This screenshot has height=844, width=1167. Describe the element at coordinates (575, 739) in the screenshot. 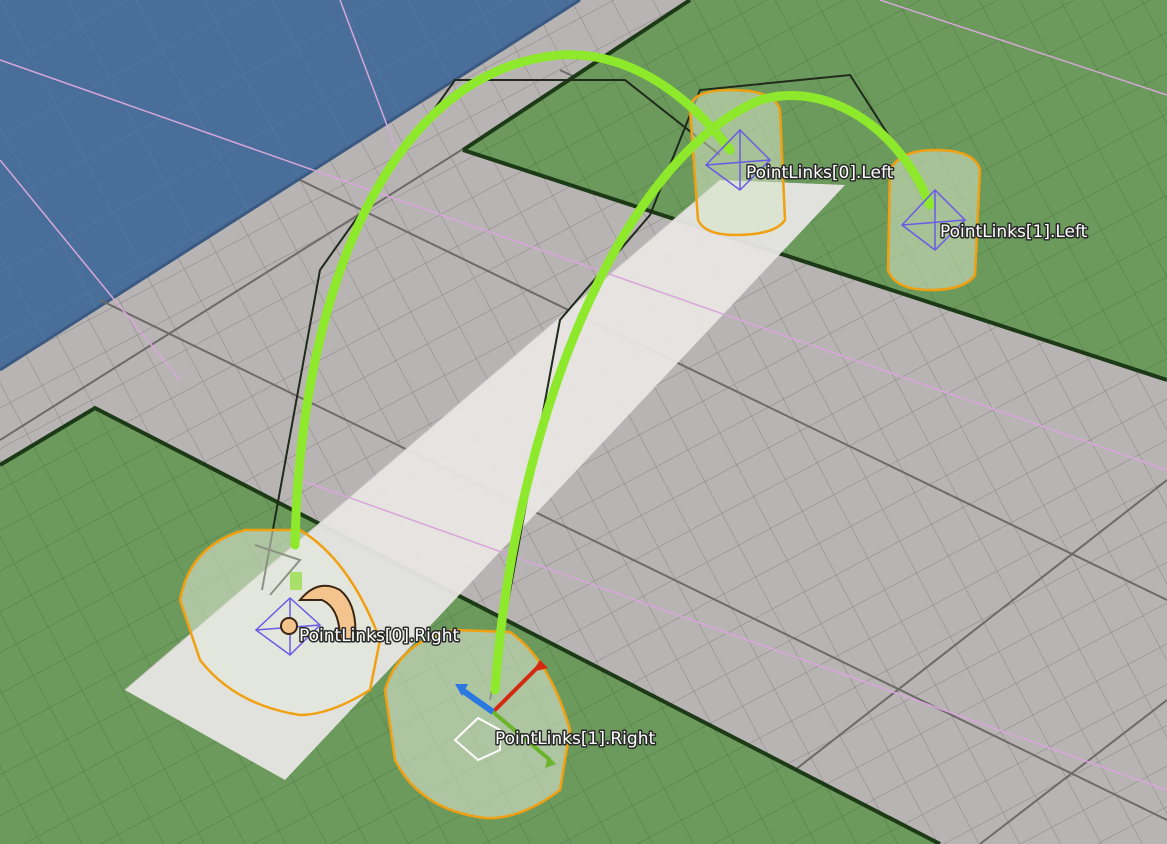

I see `point-link-label-1-right: PointLinks[1].Right` at that location.